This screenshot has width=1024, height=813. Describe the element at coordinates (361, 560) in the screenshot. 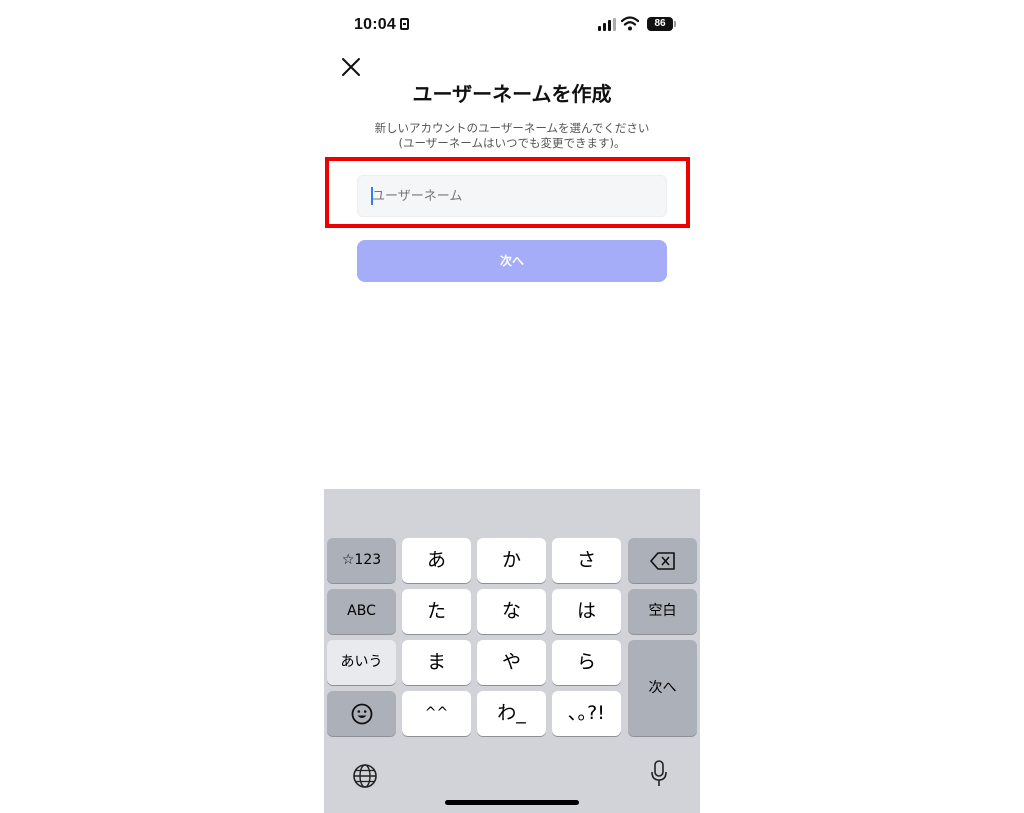

I see `key-symbols: ☆123` at that location.